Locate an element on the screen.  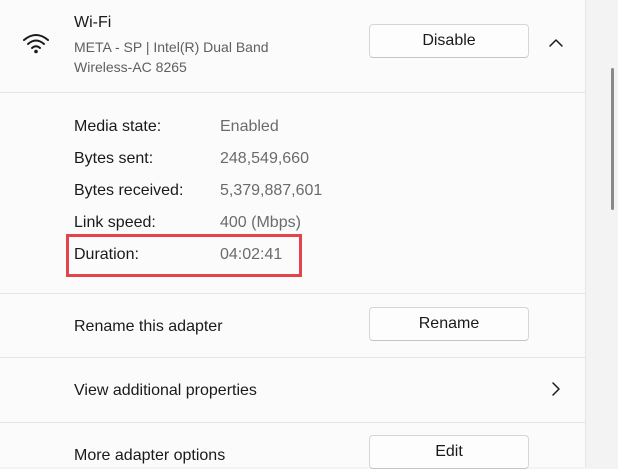
property-value-bytes-received: 5,379,887,601 is located at coordinates (271, 190).